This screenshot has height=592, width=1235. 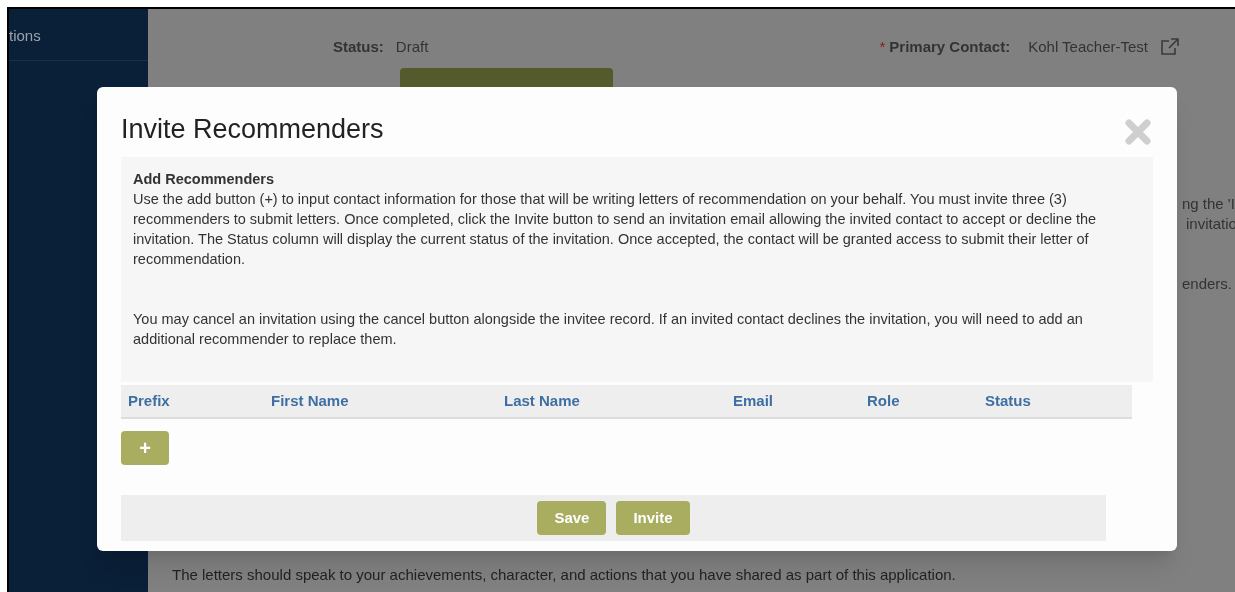 I want to click on primary-contact-value: Kohl Teacher-Test, so click(x=1088, y=47).